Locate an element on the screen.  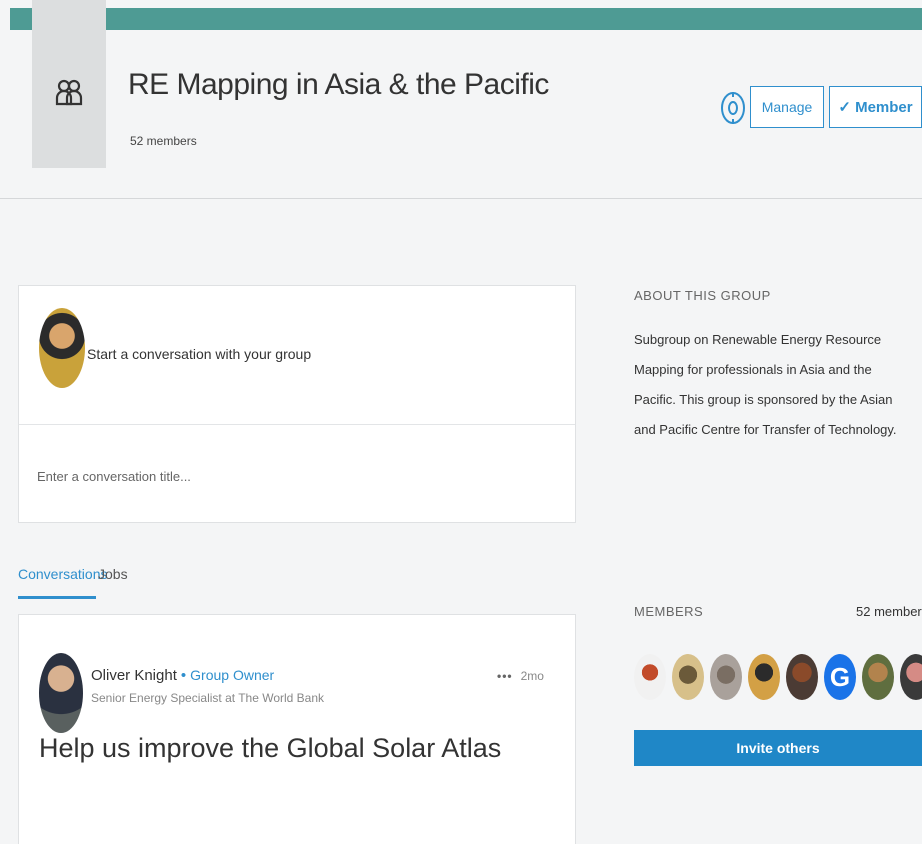
more-options-icon: ••• is located at coordinates (505, 676).